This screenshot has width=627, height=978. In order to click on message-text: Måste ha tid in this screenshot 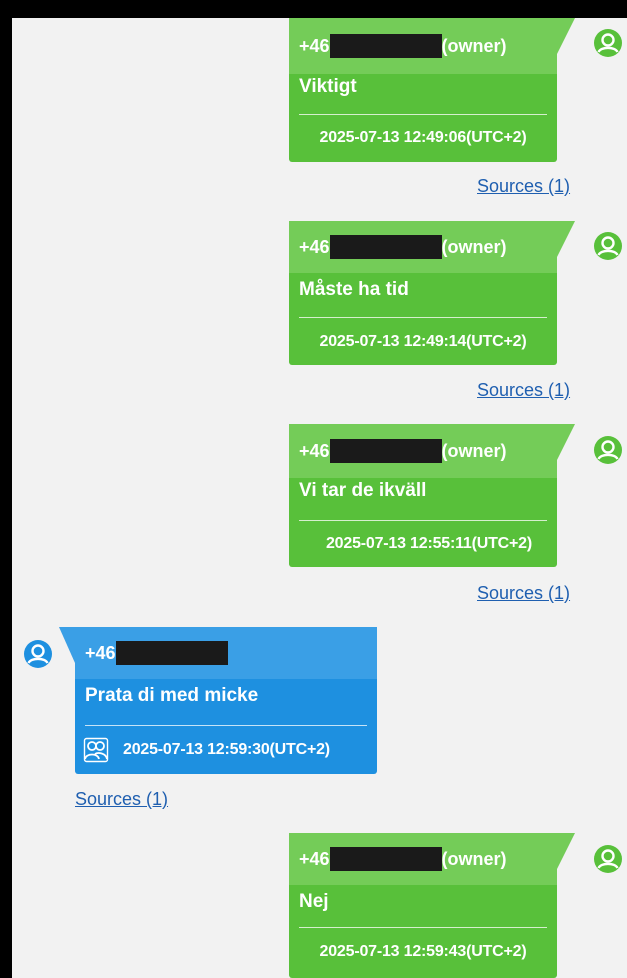, I will do `click(354, 289)`.